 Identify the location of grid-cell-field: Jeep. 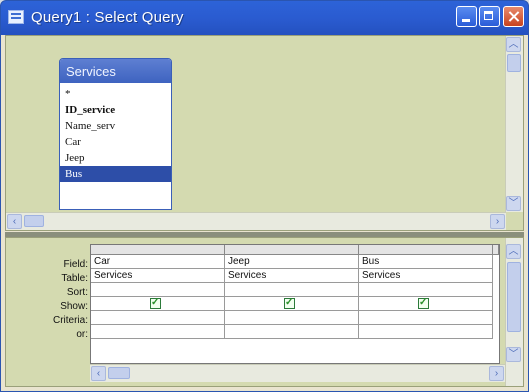
(292, 262).